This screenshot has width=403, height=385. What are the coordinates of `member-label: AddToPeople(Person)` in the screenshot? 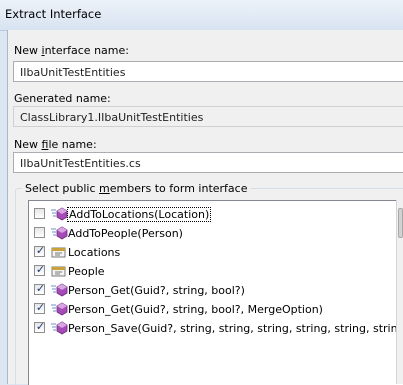 It's located at (125, 233).